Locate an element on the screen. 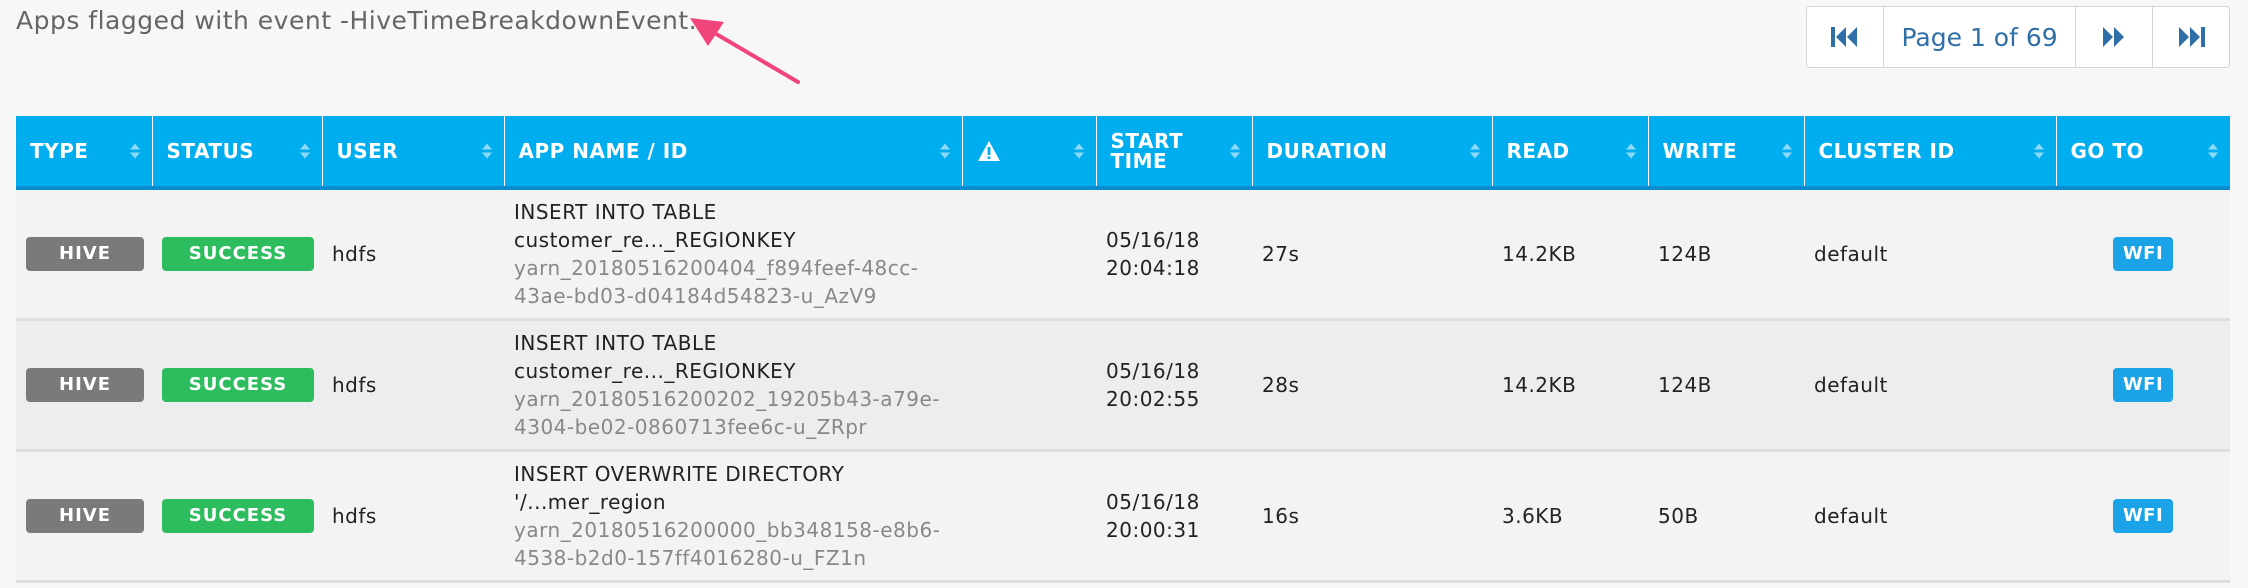 Image resolution: width=2248 pixels, height=588 pixels. column-header-type: TYPE is located at coordinates (84, 152).